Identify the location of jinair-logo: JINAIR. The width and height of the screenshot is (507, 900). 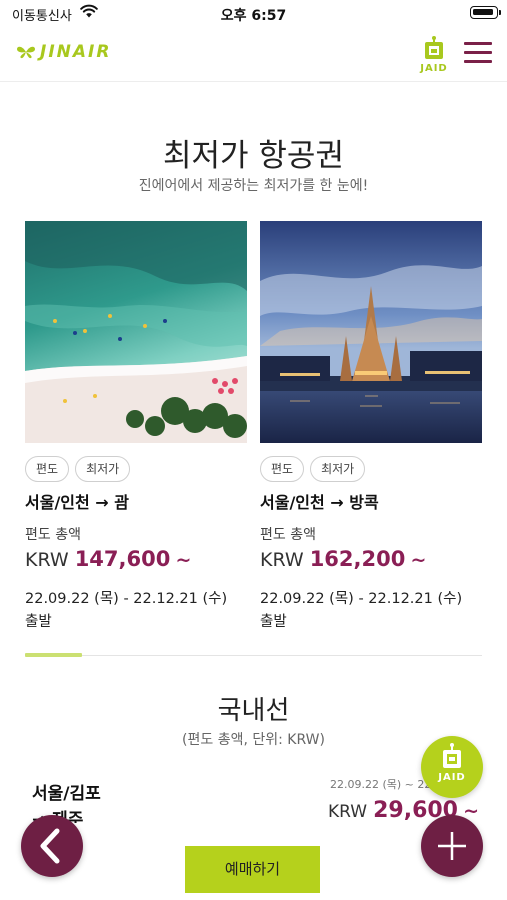
(63, 52).